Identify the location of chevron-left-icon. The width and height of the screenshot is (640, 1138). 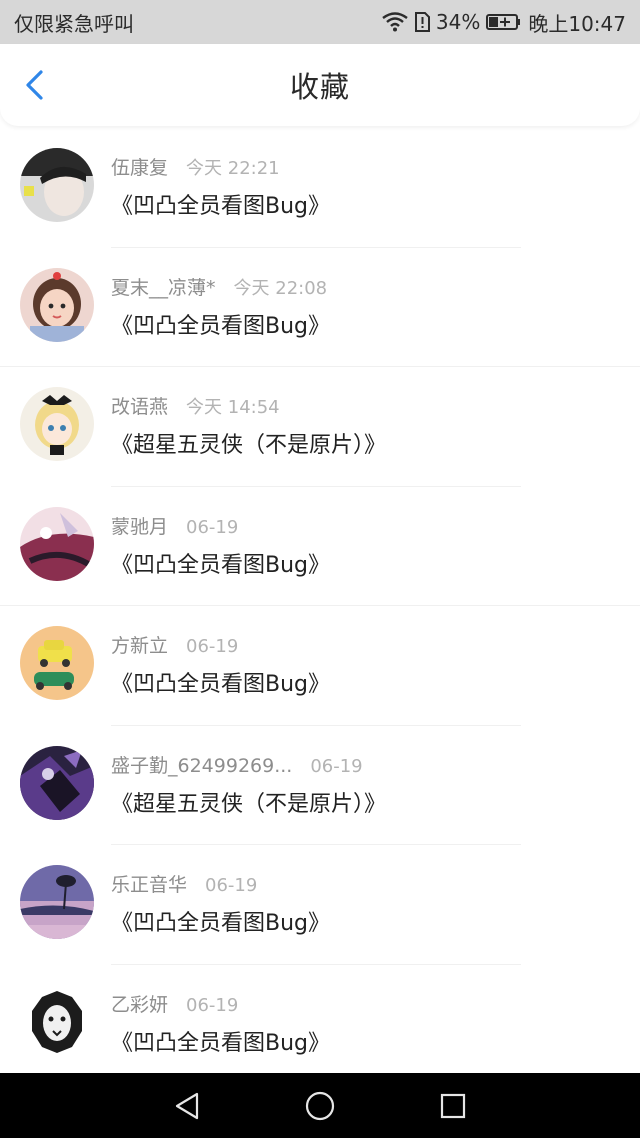
(34, 85).